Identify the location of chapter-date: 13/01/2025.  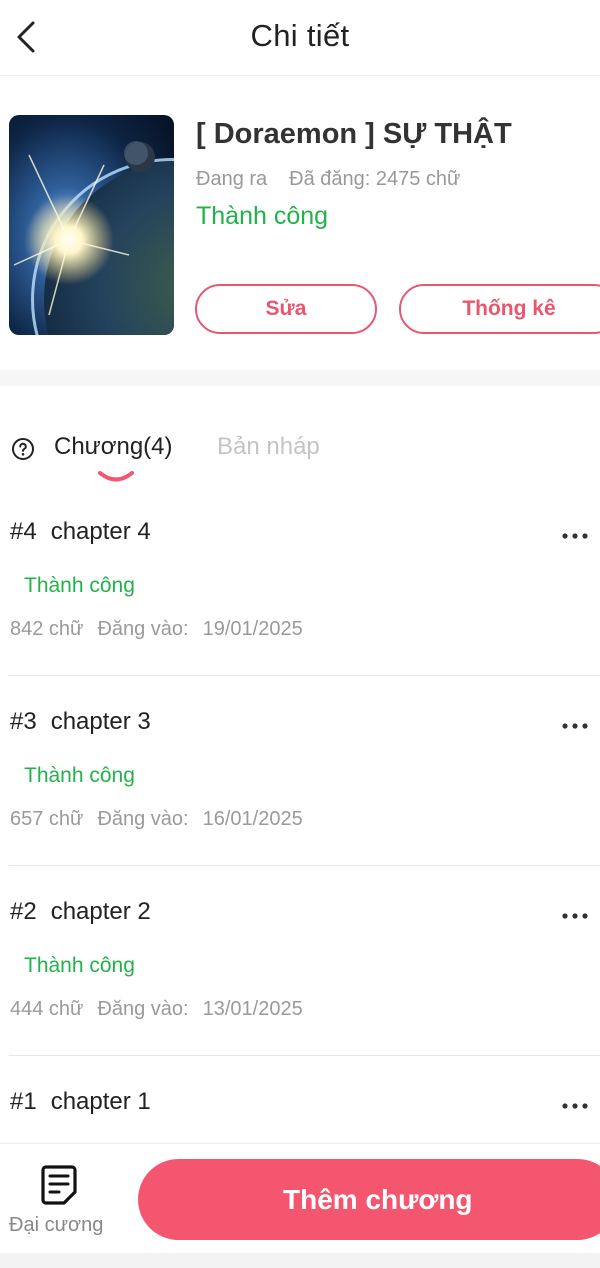
(252, 1009).